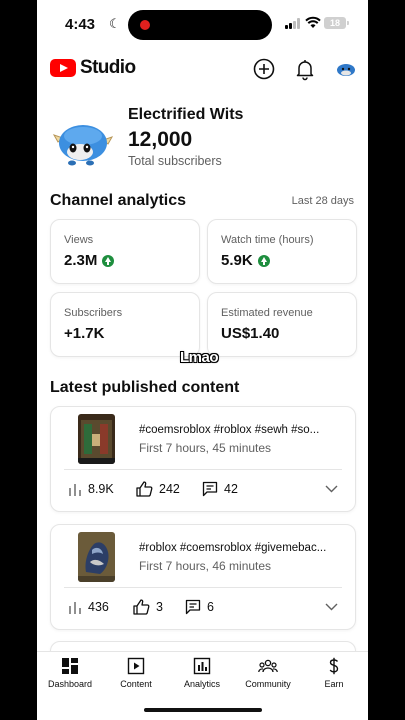 This screenshot has height=720, width=405. I want to click on views-stat: 8.9K, so click(91, 489).